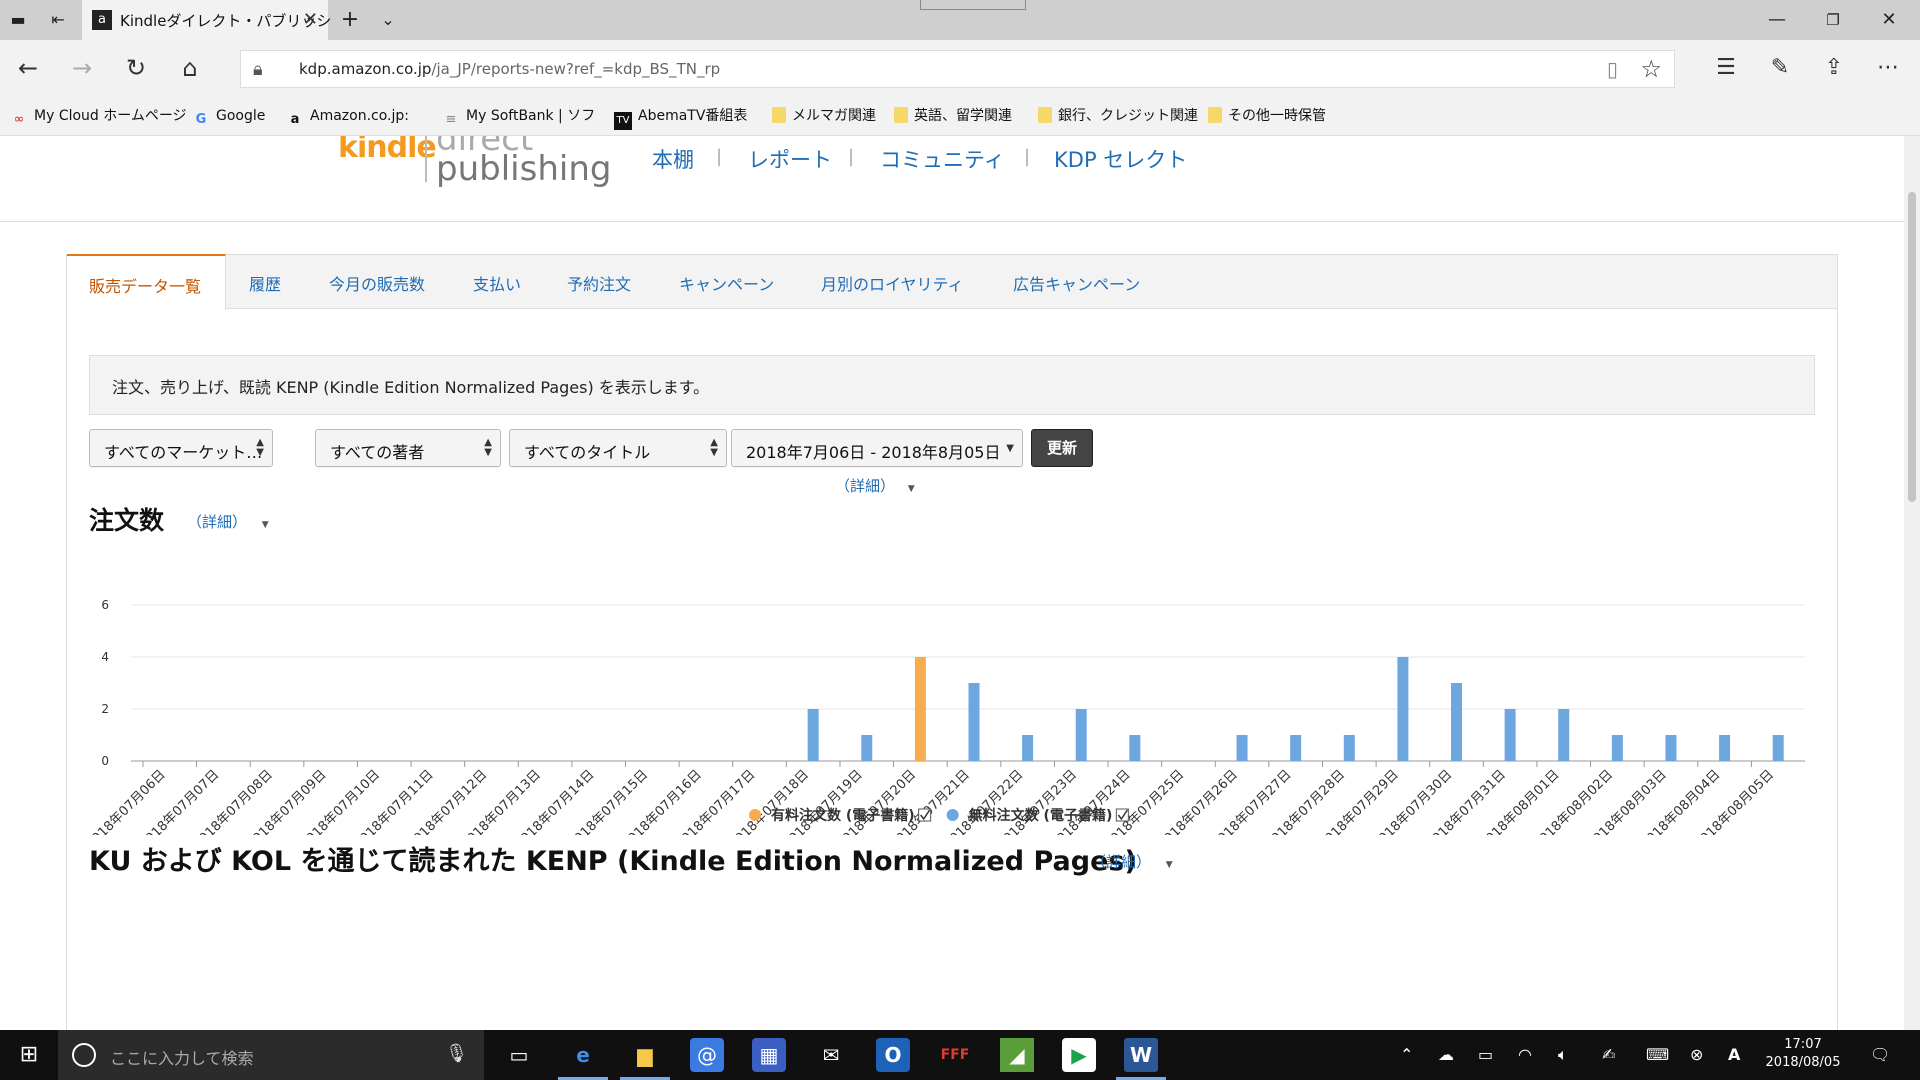 The width and height of the screenshot is (1920, 1080). Describe the element at coordinates (29, 1055) in the screenshot. I see `start-button: ⊞` at that location.